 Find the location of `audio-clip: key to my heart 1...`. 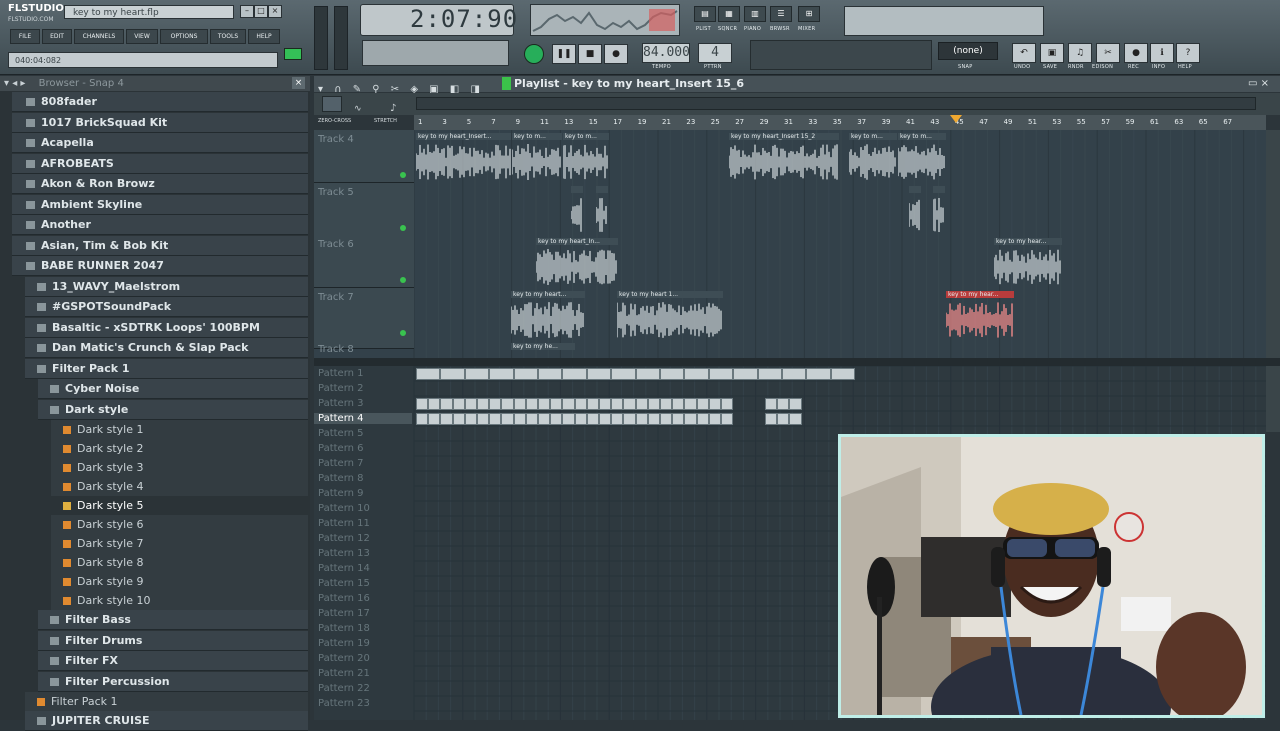

audio-clip: key to my heart 1... is located at coordinates (670, 314).